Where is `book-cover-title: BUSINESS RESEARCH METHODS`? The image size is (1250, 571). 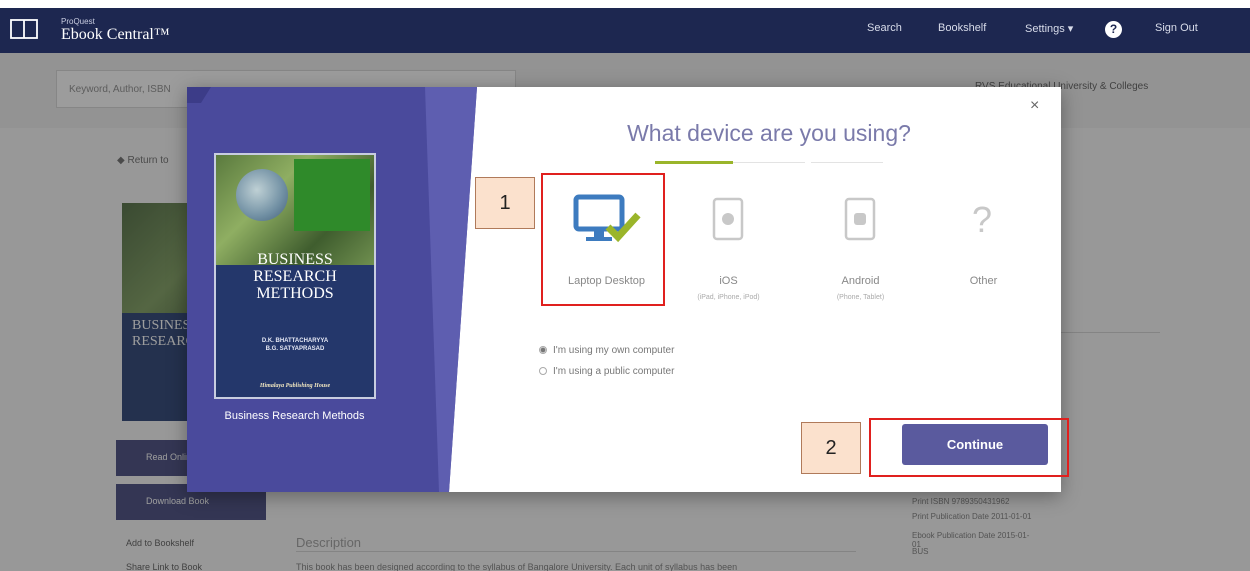
book-cover-title: BUSINESS RESEARCH METHODS is located at coordinates (295, 276).